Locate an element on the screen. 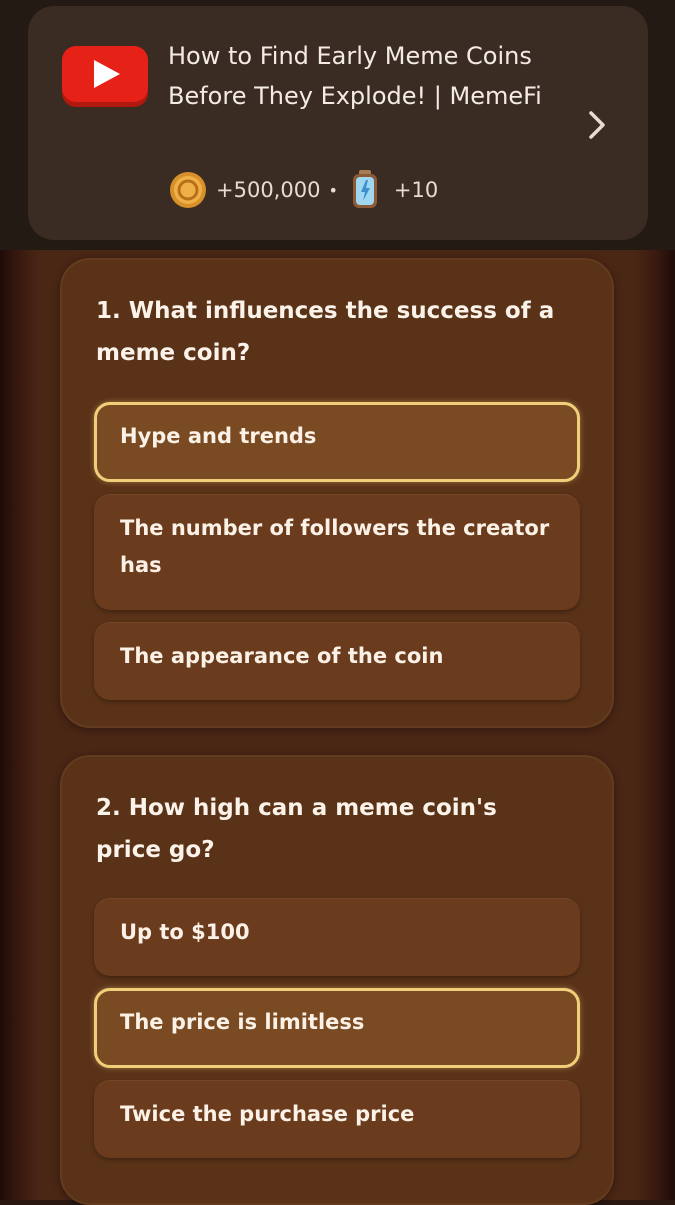  energy-reward: +10 is located at coordinates (416, 190).